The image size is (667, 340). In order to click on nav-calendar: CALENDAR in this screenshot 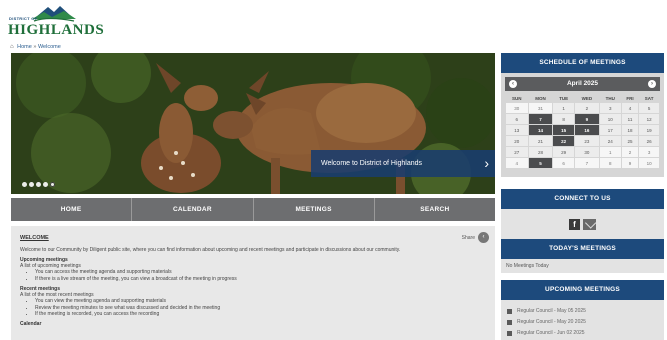, I will do `click(193, 209)`.